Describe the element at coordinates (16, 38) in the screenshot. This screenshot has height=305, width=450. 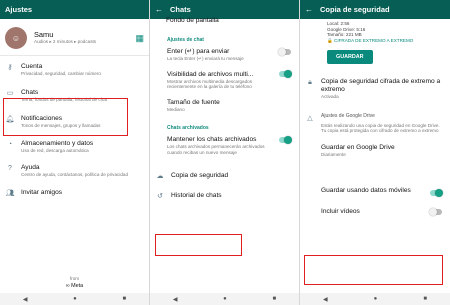
I see `avatar: ☺` at that location.